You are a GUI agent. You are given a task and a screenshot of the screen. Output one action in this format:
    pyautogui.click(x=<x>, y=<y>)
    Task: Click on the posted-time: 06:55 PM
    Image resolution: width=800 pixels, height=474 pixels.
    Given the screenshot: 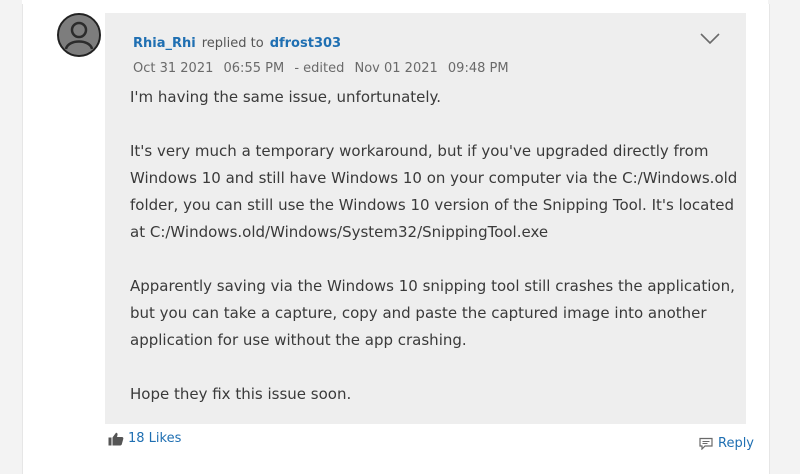 What is the action you would take?
    pyautogui.click(x=254, y=68)
    